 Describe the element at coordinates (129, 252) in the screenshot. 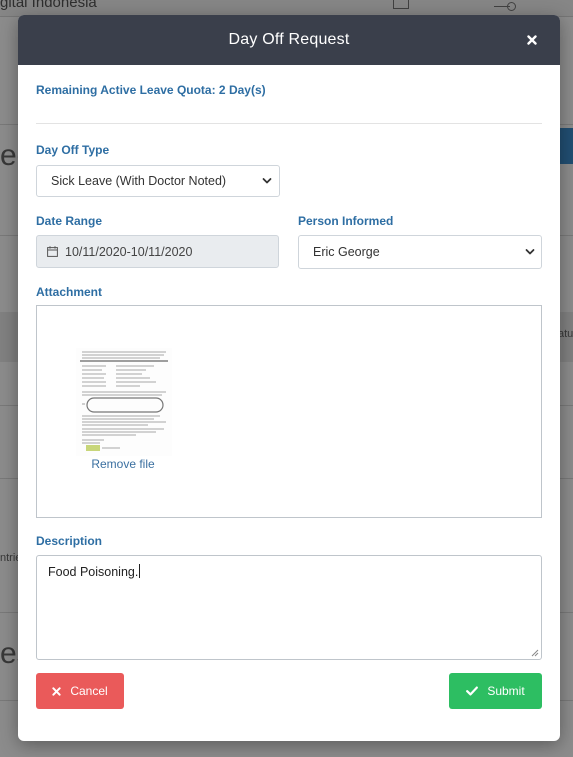

I see `date-range-value: 10/11/2020-10/11/2020` at that location.